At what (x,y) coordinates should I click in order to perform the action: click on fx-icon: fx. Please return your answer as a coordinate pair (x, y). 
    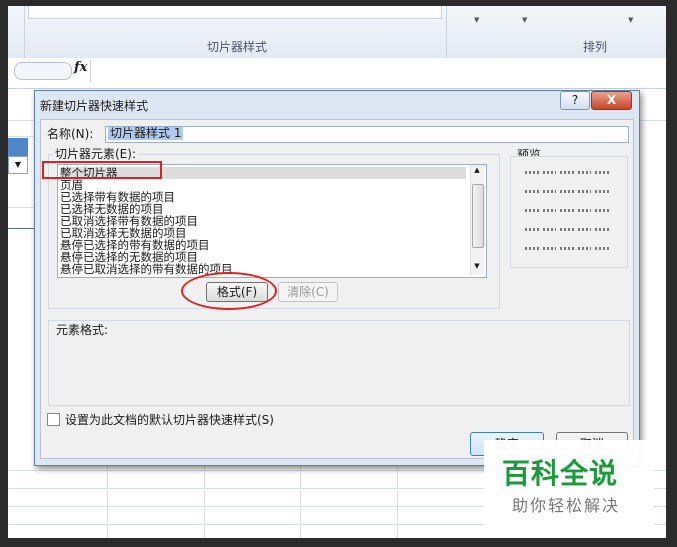
    Looking at the image, I should click on (80, 67).